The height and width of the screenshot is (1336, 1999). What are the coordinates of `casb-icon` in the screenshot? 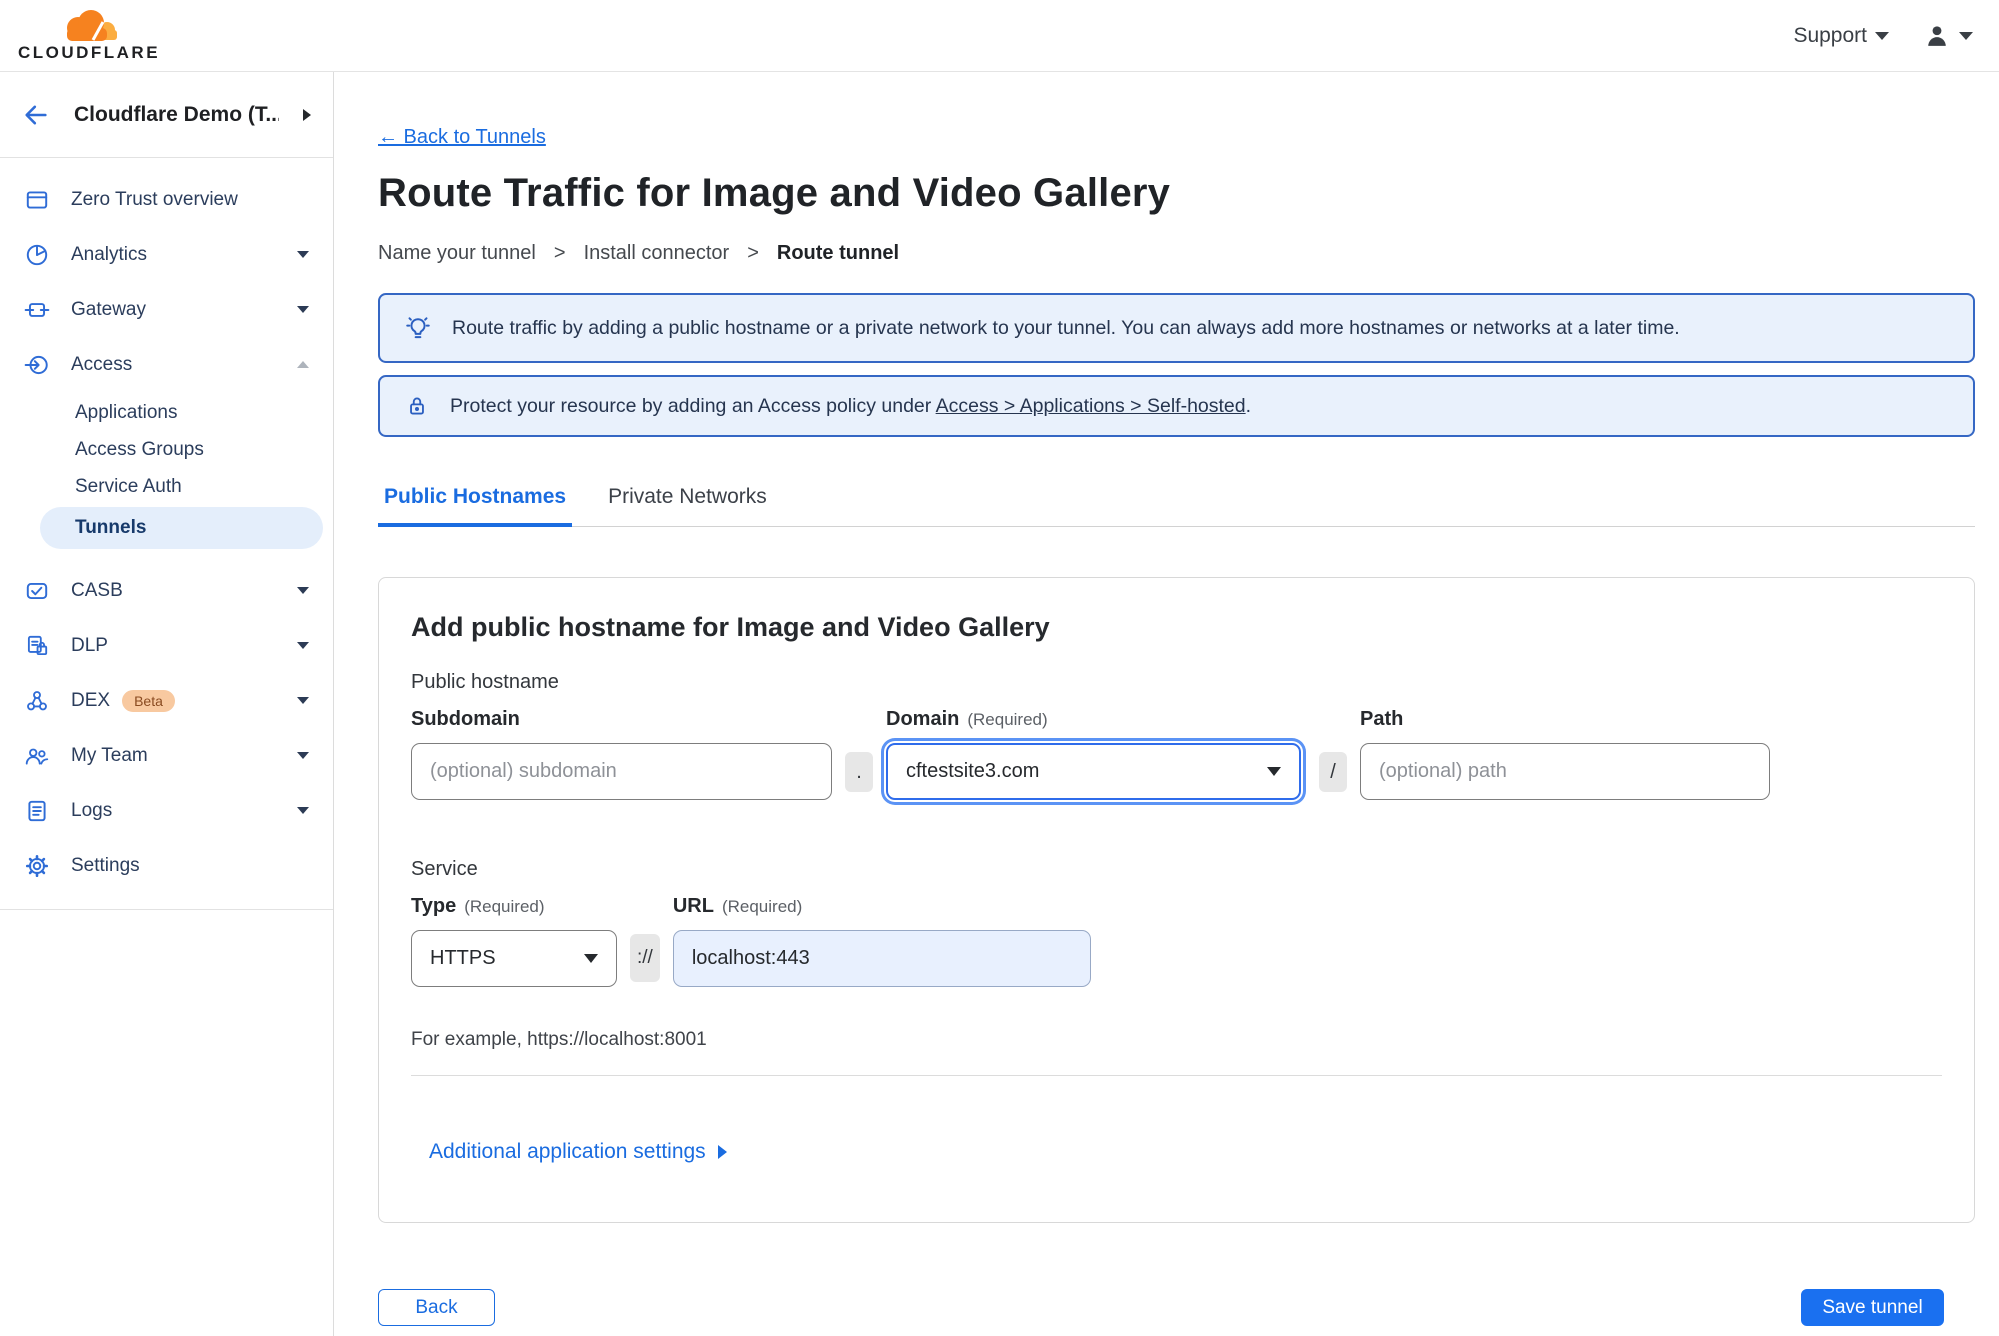 It's located at (37, 591).